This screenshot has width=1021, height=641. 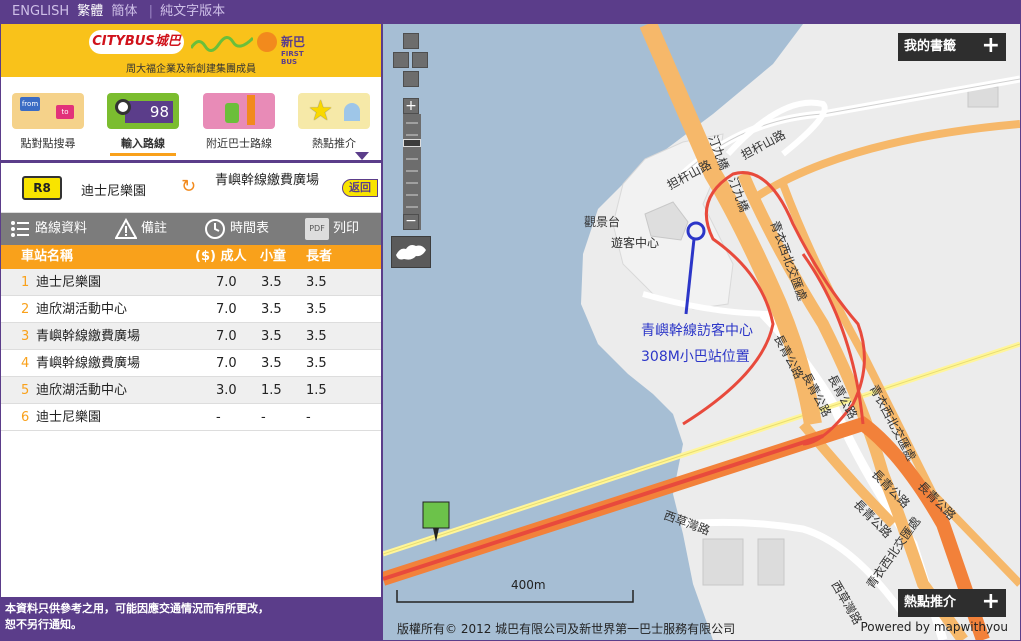 What do you see at coordinates (334, 111) in the screenshot?
I see `hotspot-icon: ★` at bounding box center [334, 111].